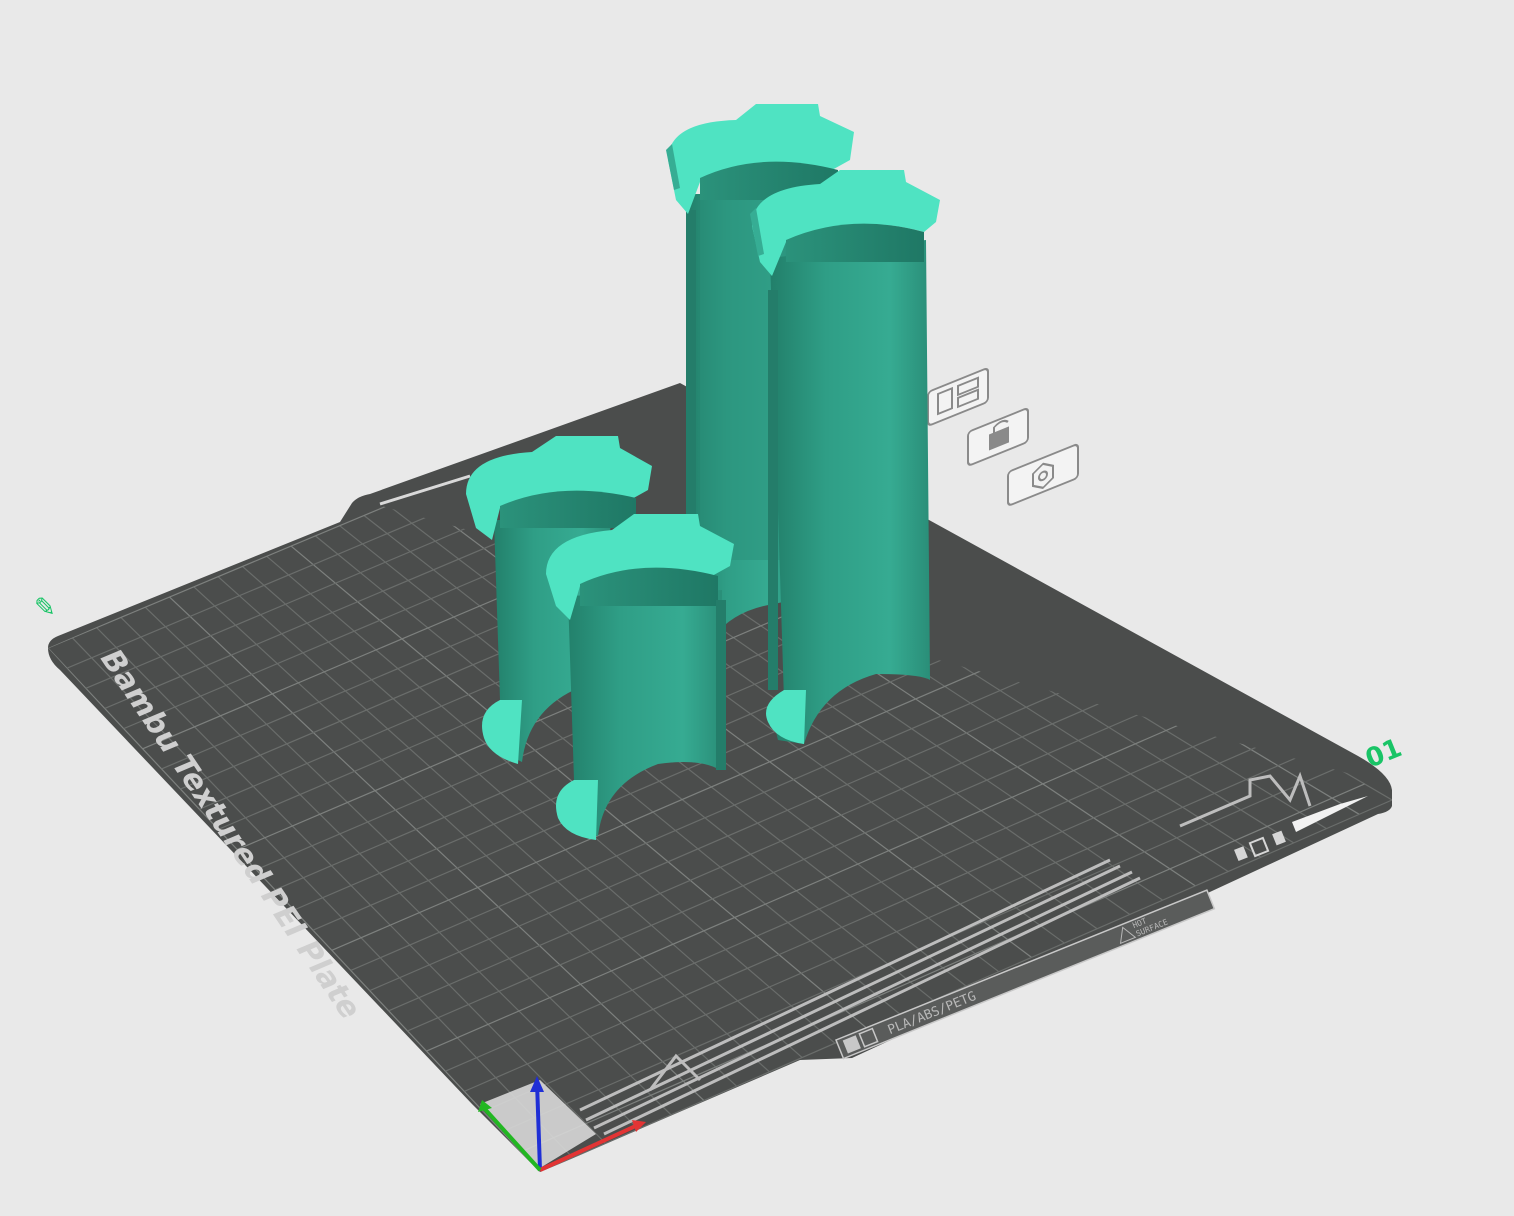 The height and width of the screenshot is (1216, 1514). What do you see at coordinates (1043, 474) in the screenshot?
I see `settings-icon` at bounding box center [1043, 474].